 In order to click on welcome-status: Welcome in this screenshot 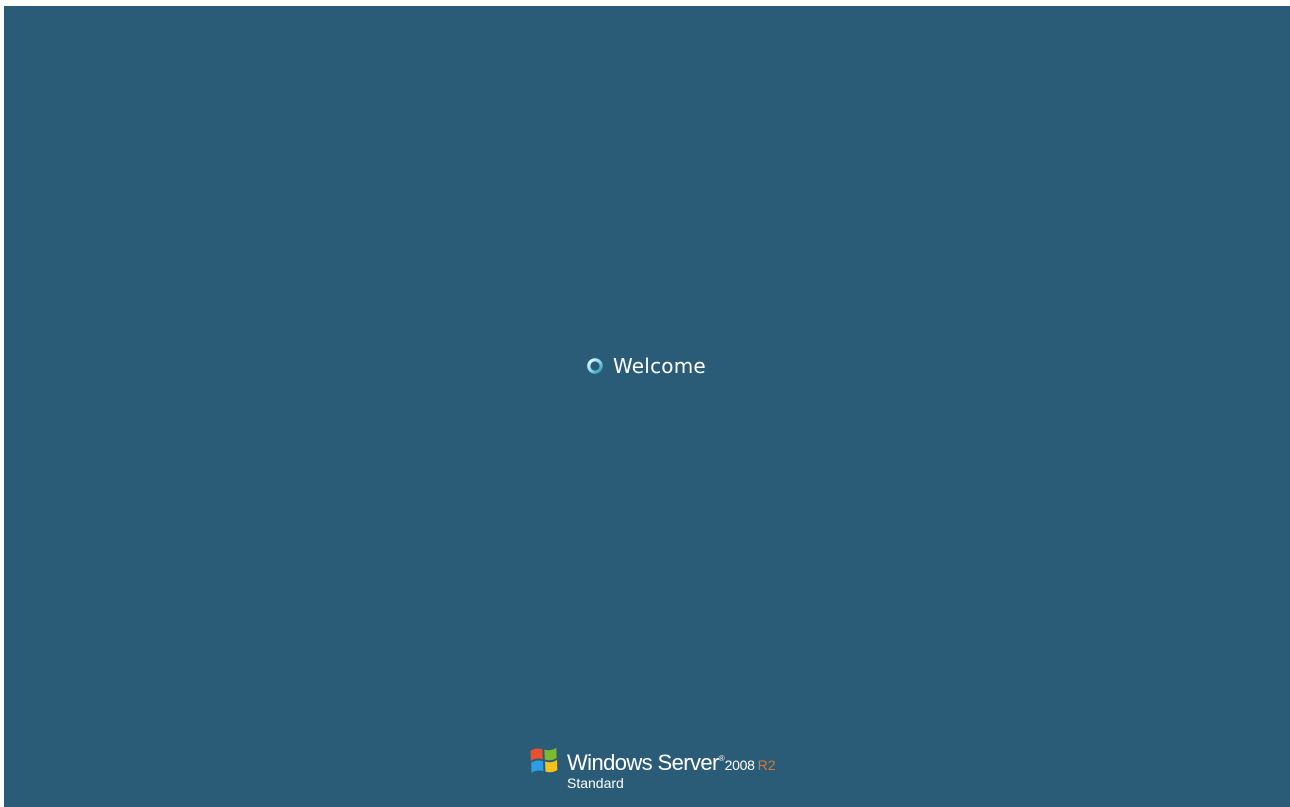, I will do `click(646, 366)`.